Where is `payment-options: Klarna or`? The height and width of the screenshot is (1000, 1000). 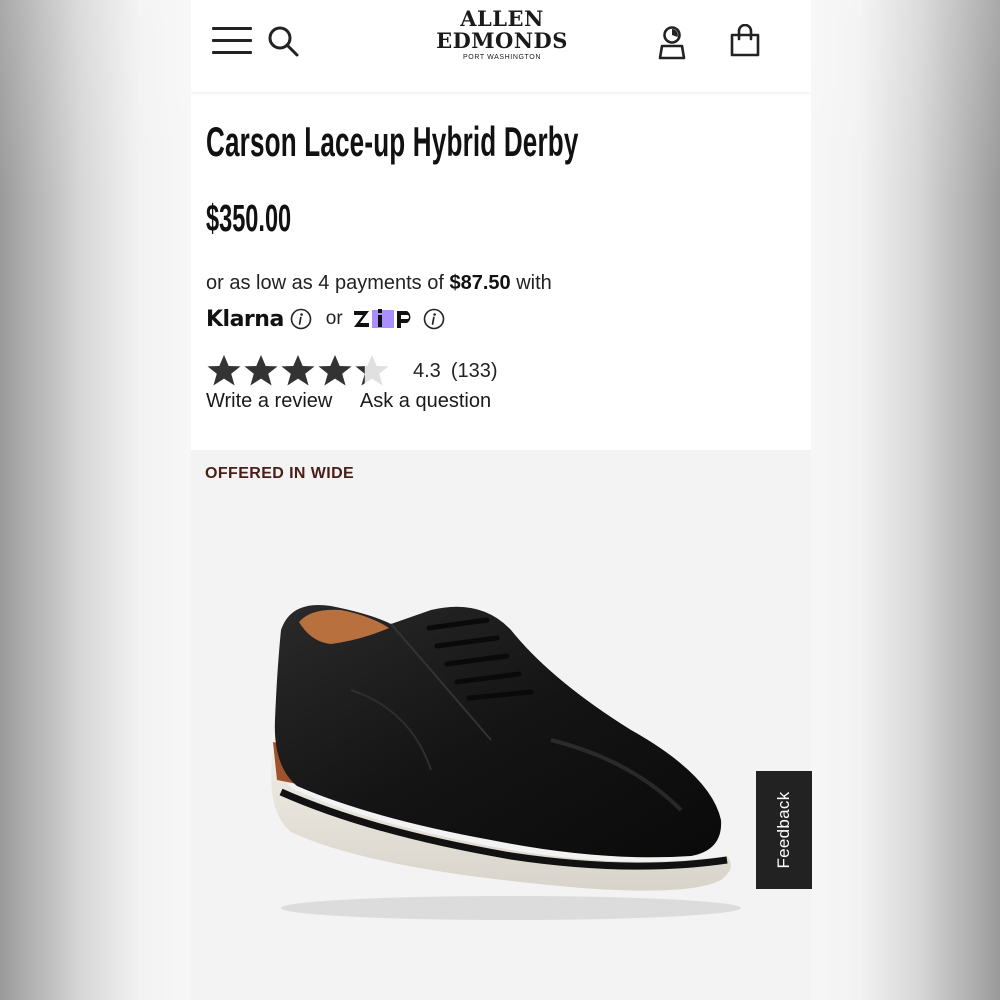
payment-options: Klarna or is located at coordinates (325, 319).